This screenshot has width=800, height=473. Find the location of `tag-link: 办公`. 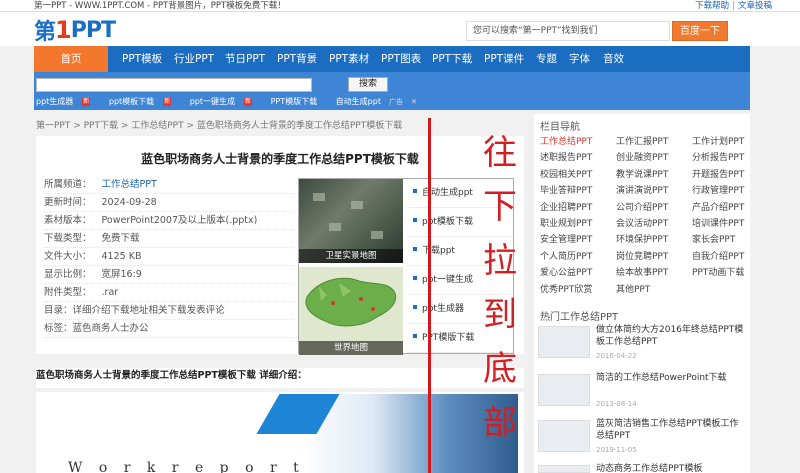

tag-link: 办公 is located at coordinates (139, 328).